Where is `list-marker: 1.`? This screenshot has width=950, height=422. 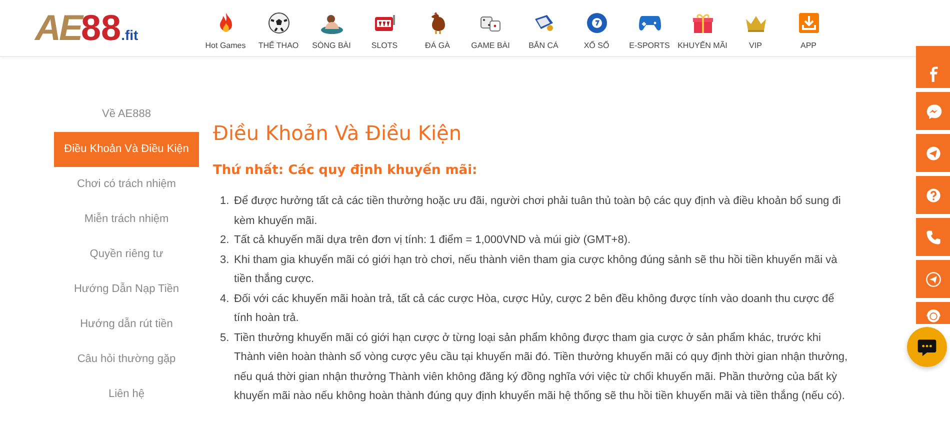
list-marker: 1. is located at coordinates (225, 201).